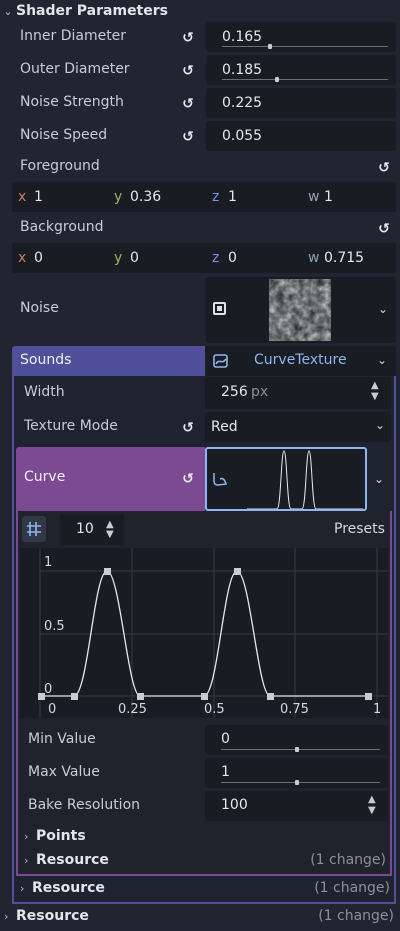 This screenshot has width=400, height=931. Describe the element at coordinates (64, 772) in the screenshot. I see `max-value-label: Max Value` at that location.